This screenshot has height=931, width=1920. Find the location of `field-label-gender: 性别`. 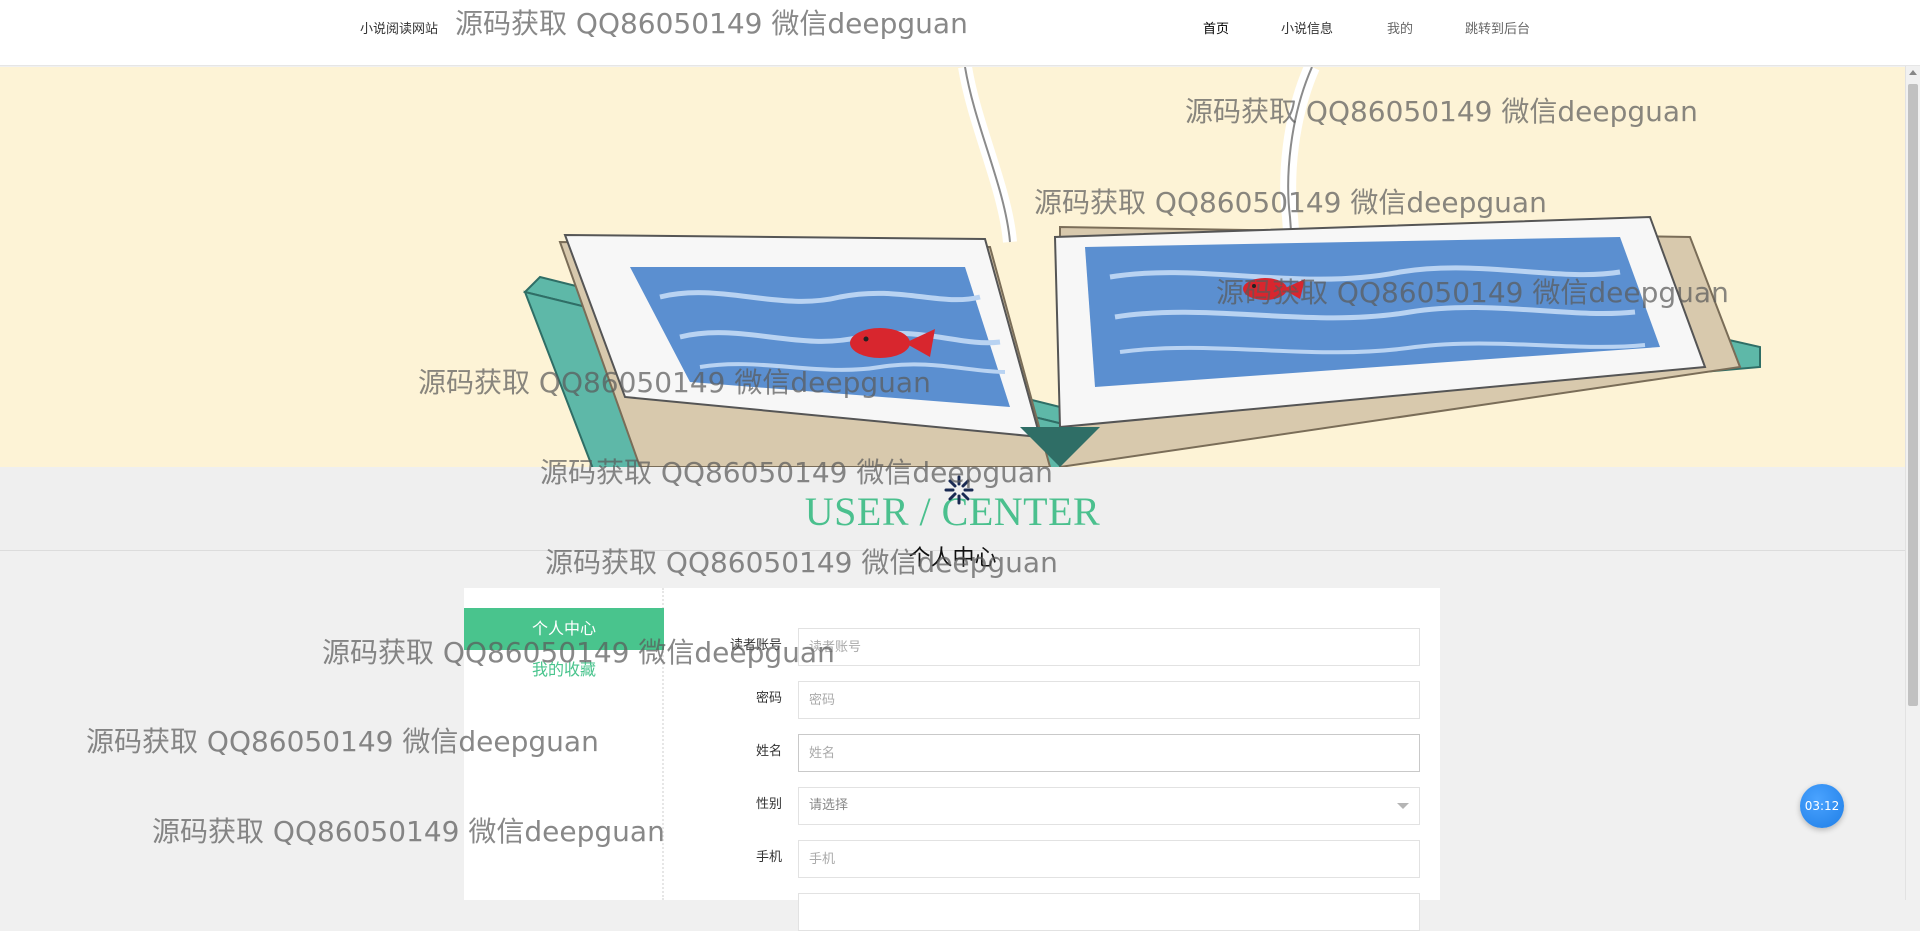

field-label-gender: 性别 is located at coordinates (768, 804).